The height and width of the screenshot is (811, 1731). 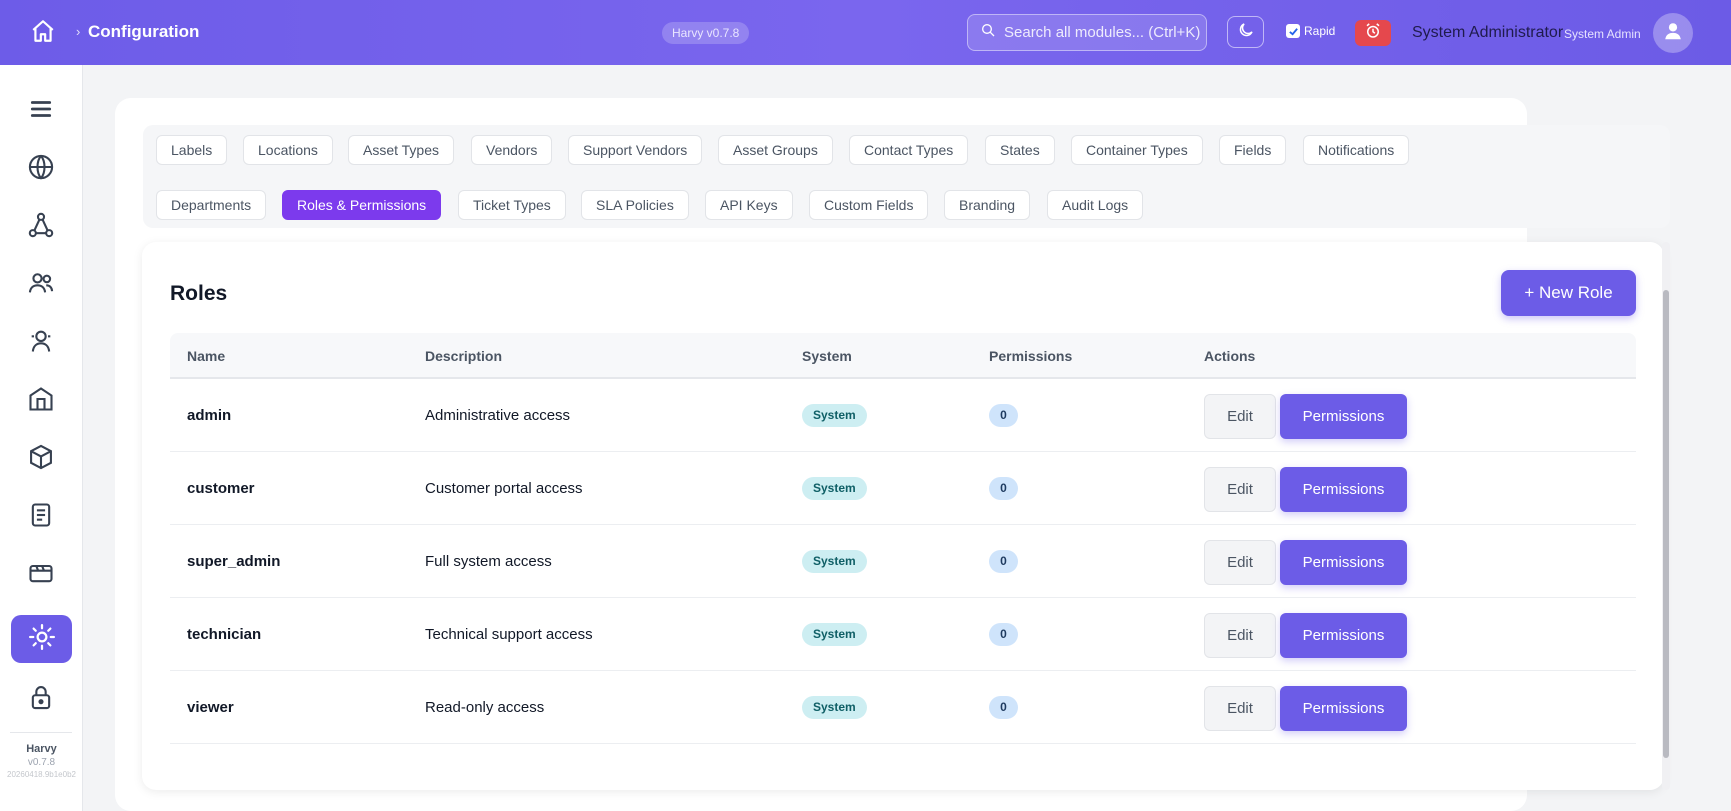 I want to click on sidebar-item-globe, so click(x=41, y=169).